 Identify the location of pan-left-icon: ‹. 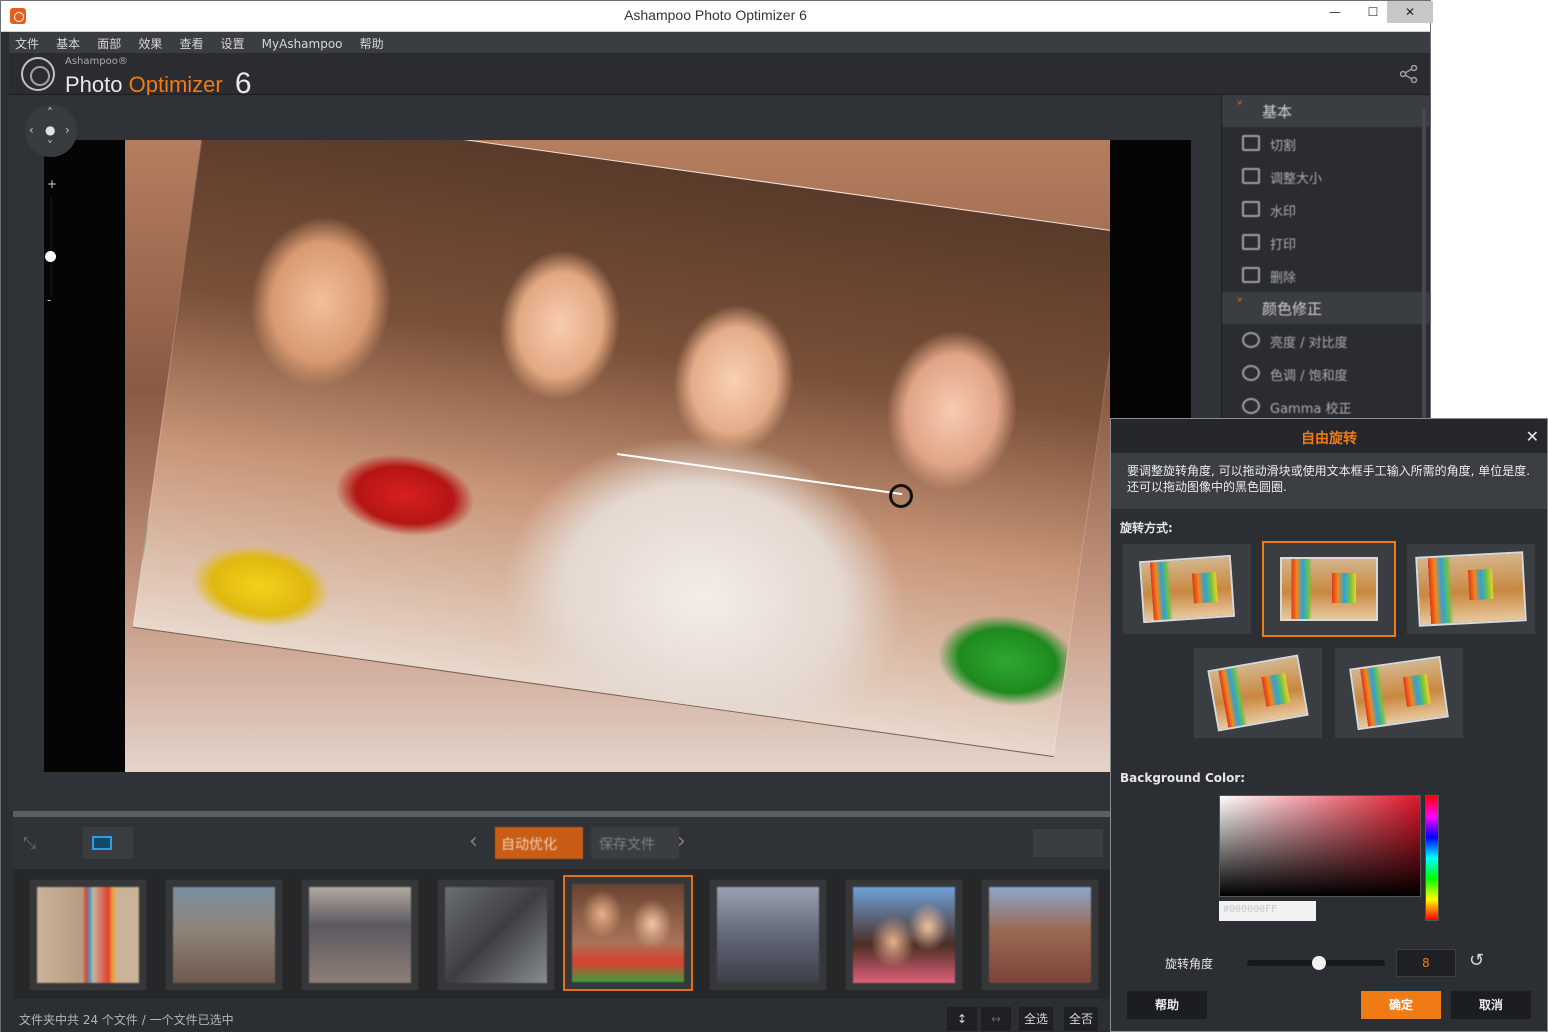
(31, 130).